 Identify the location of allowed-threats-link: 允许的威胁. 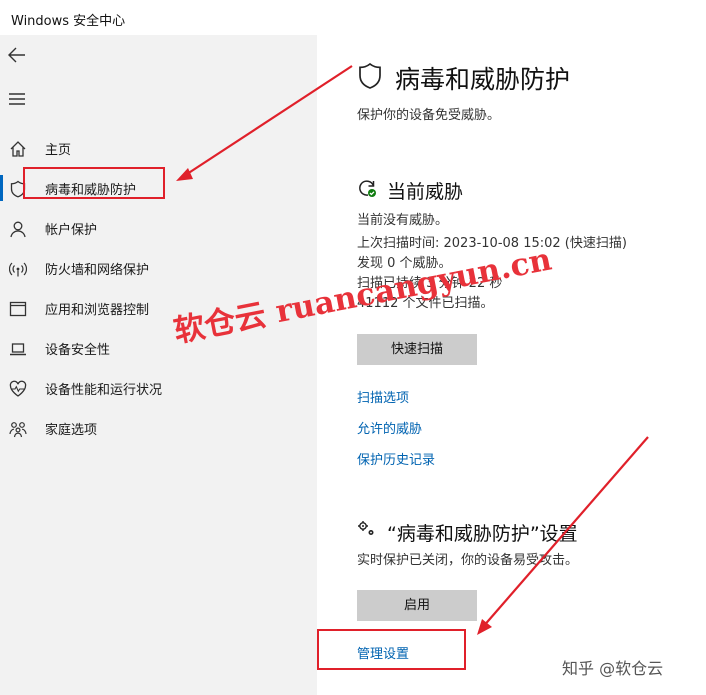
(389, 427).